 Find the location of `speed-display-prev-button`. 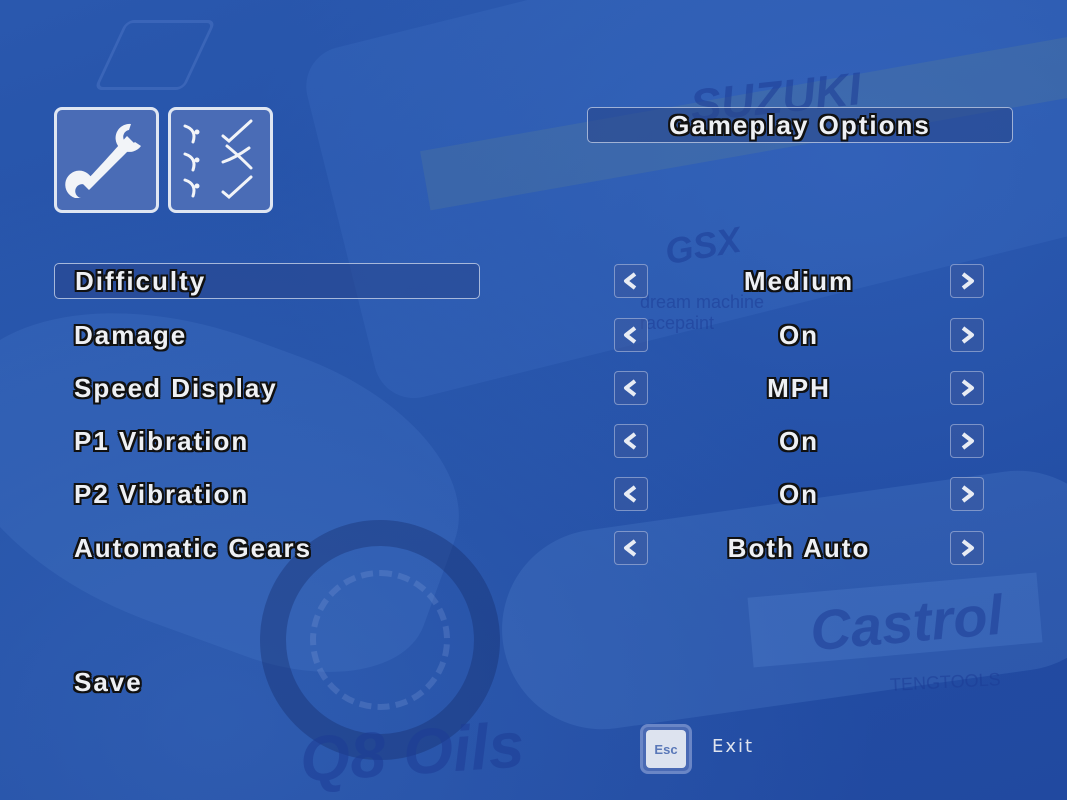

speed-display-prev-button is located at coordinates (631, 388).